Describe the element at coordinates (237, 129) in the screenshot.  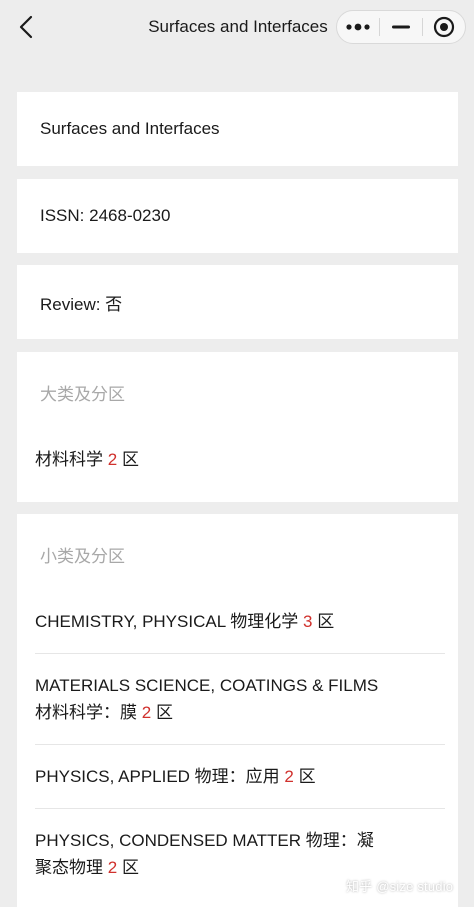
I see `journal-name-card: Surfaces and Interfaces` at that location.